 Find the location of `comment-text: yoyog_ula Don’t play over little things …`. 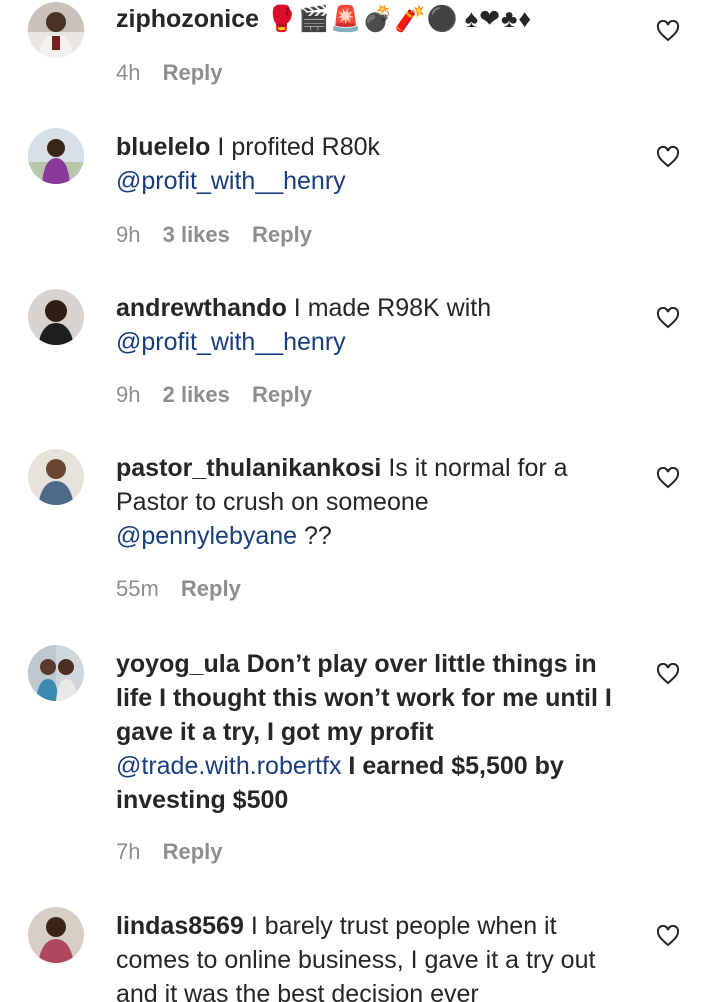

comment-text: yoyog_ula Don’t play over little things … is located at coordinates (373, 732).